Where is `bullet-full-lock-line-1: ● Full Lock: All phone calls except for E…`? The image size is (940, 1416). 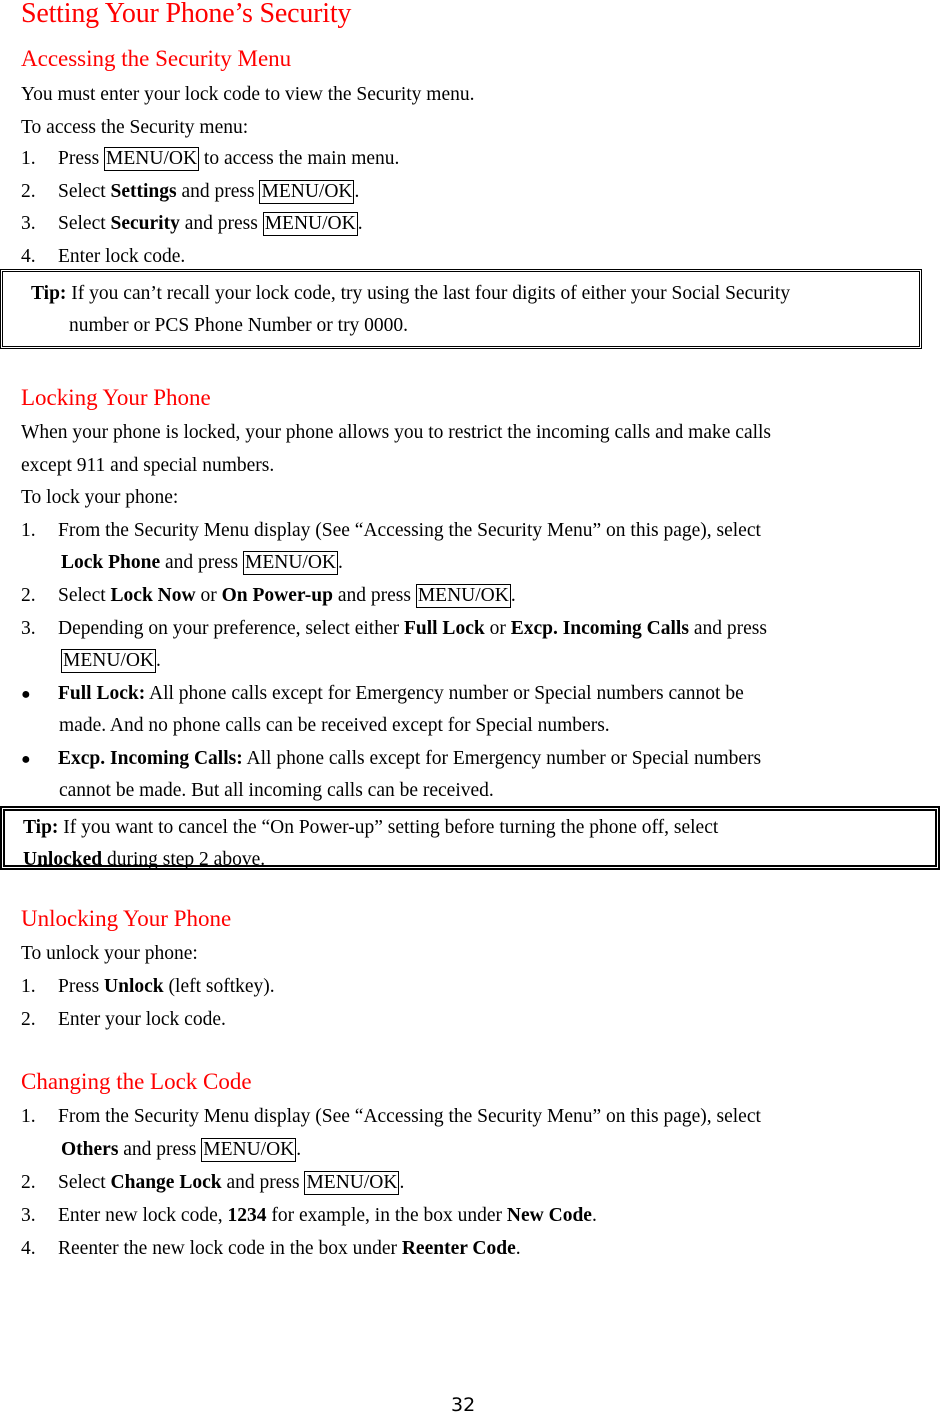
bullet-full-lock-line-1: ● Full Lock: All phone calls except for E… is located at coordinates (382, 694).